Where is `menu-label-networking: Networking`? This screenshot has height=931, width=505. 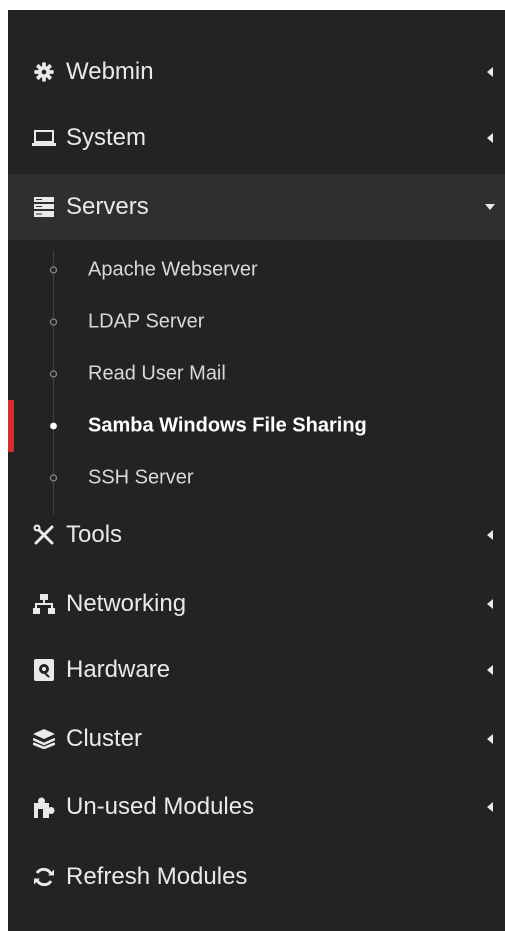
menu-label-networking: Networking is located at coordinates (126, 603).